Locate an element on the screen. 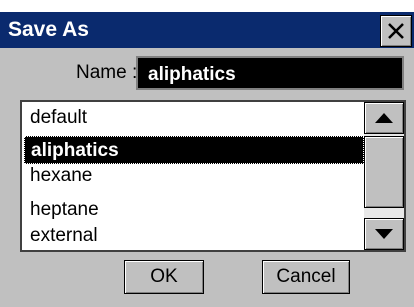  cancel-button: Cancel is located at coordinates (306, 277).